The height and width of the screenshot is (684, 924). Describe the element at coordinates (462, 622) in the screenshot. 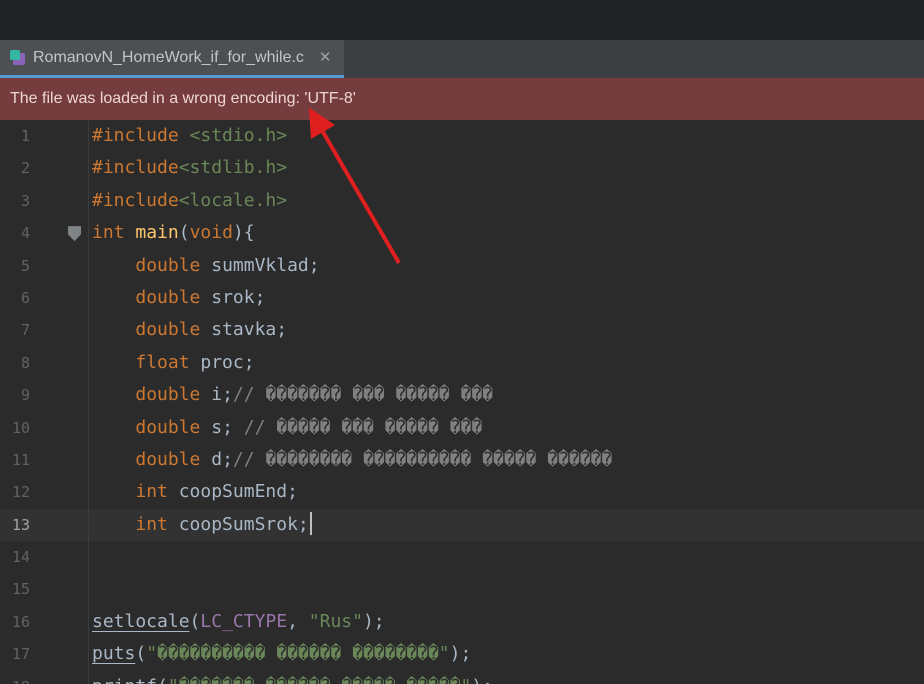

I see `code-line: 16 setlocale(LC_CTYPE, "Rus");` at that location.